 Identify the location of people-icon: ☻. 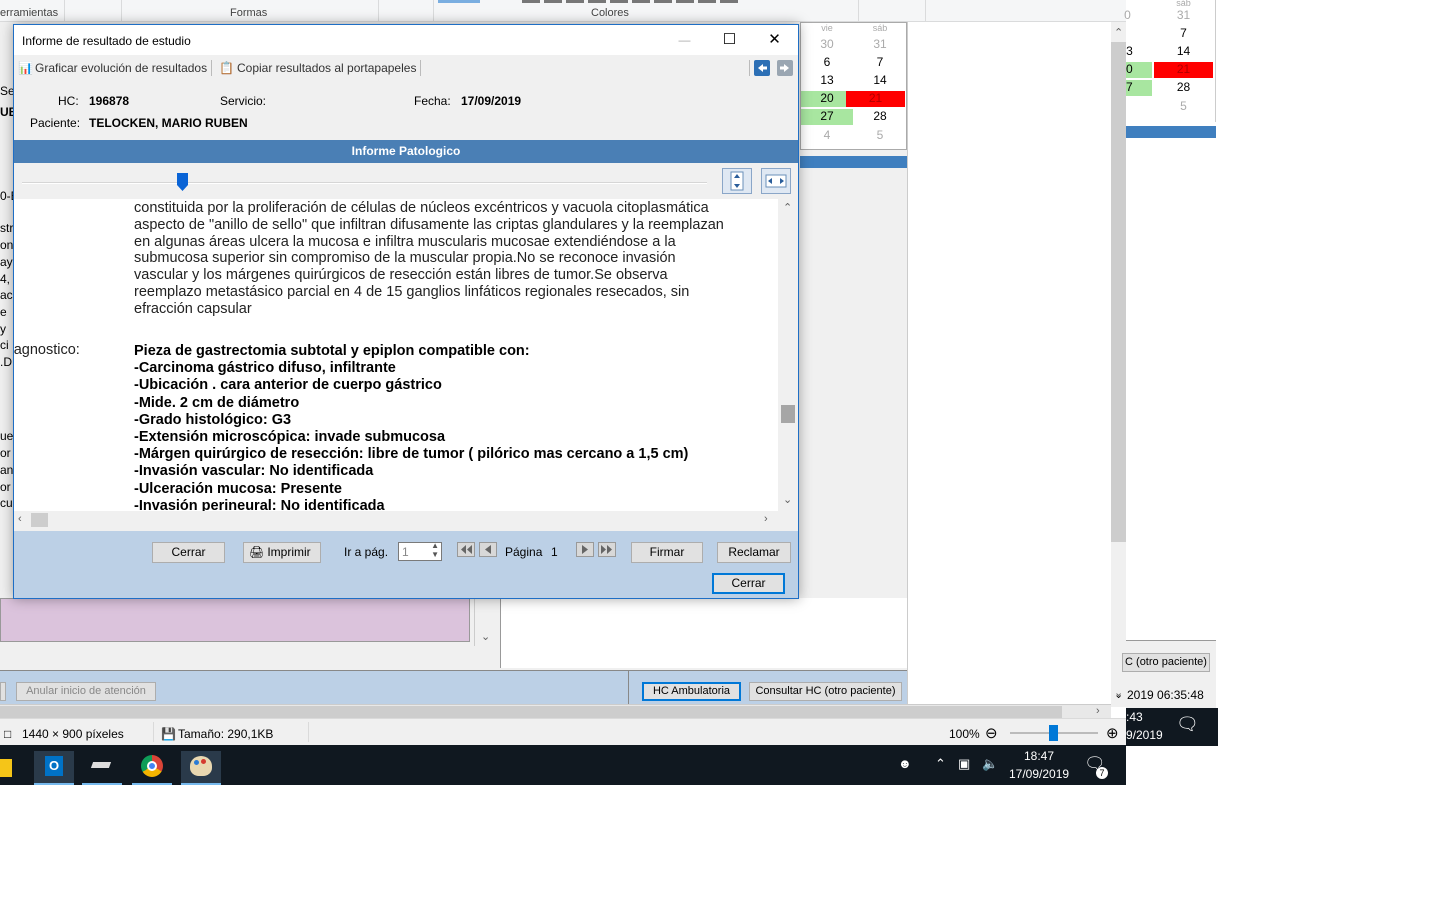
(905, 763).